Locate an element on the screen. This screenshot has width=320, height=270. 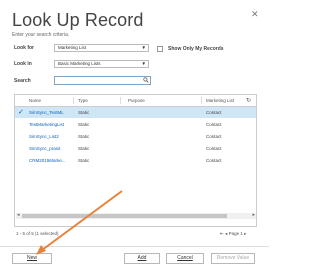
search-label: Search is located at coordinates (22, 81).